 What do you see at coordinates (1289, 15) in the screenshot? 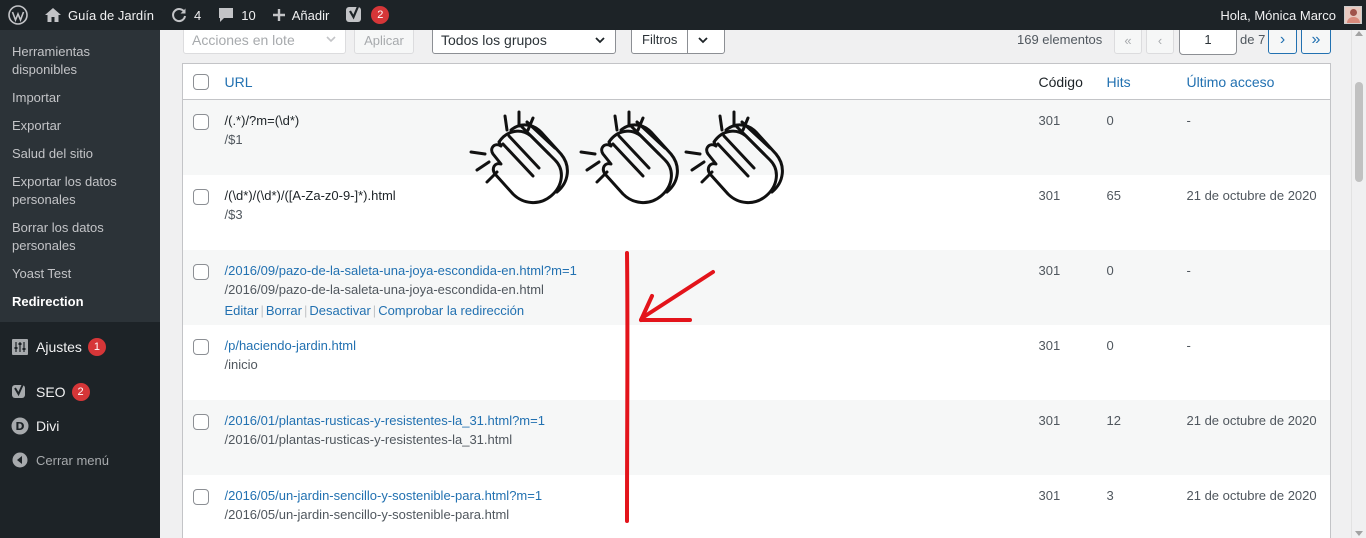
I see `my-account-link: Hola, Mónica Marco` at bounding box center [1289, 15].